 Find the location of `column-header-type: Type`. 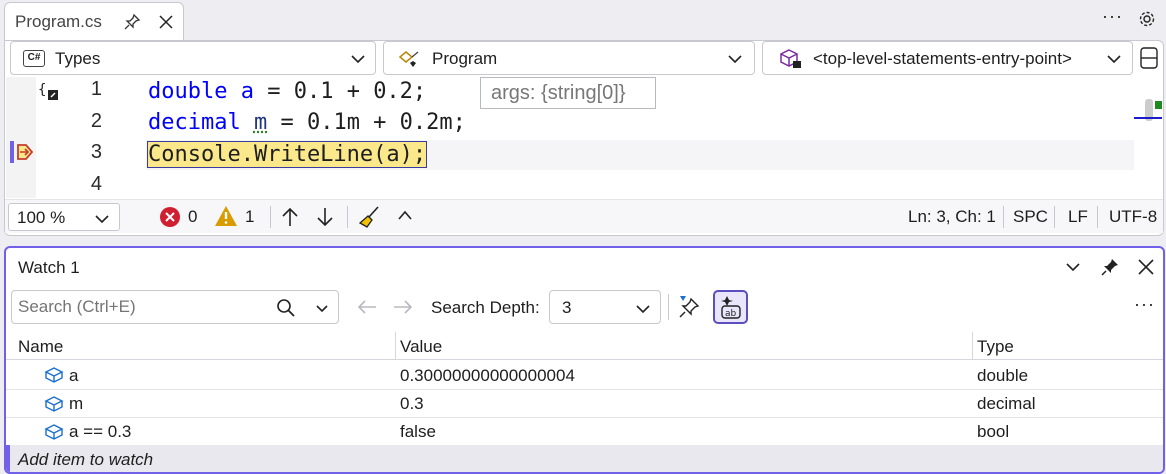

column-header-type: Type is located at coordinates (995, 347).